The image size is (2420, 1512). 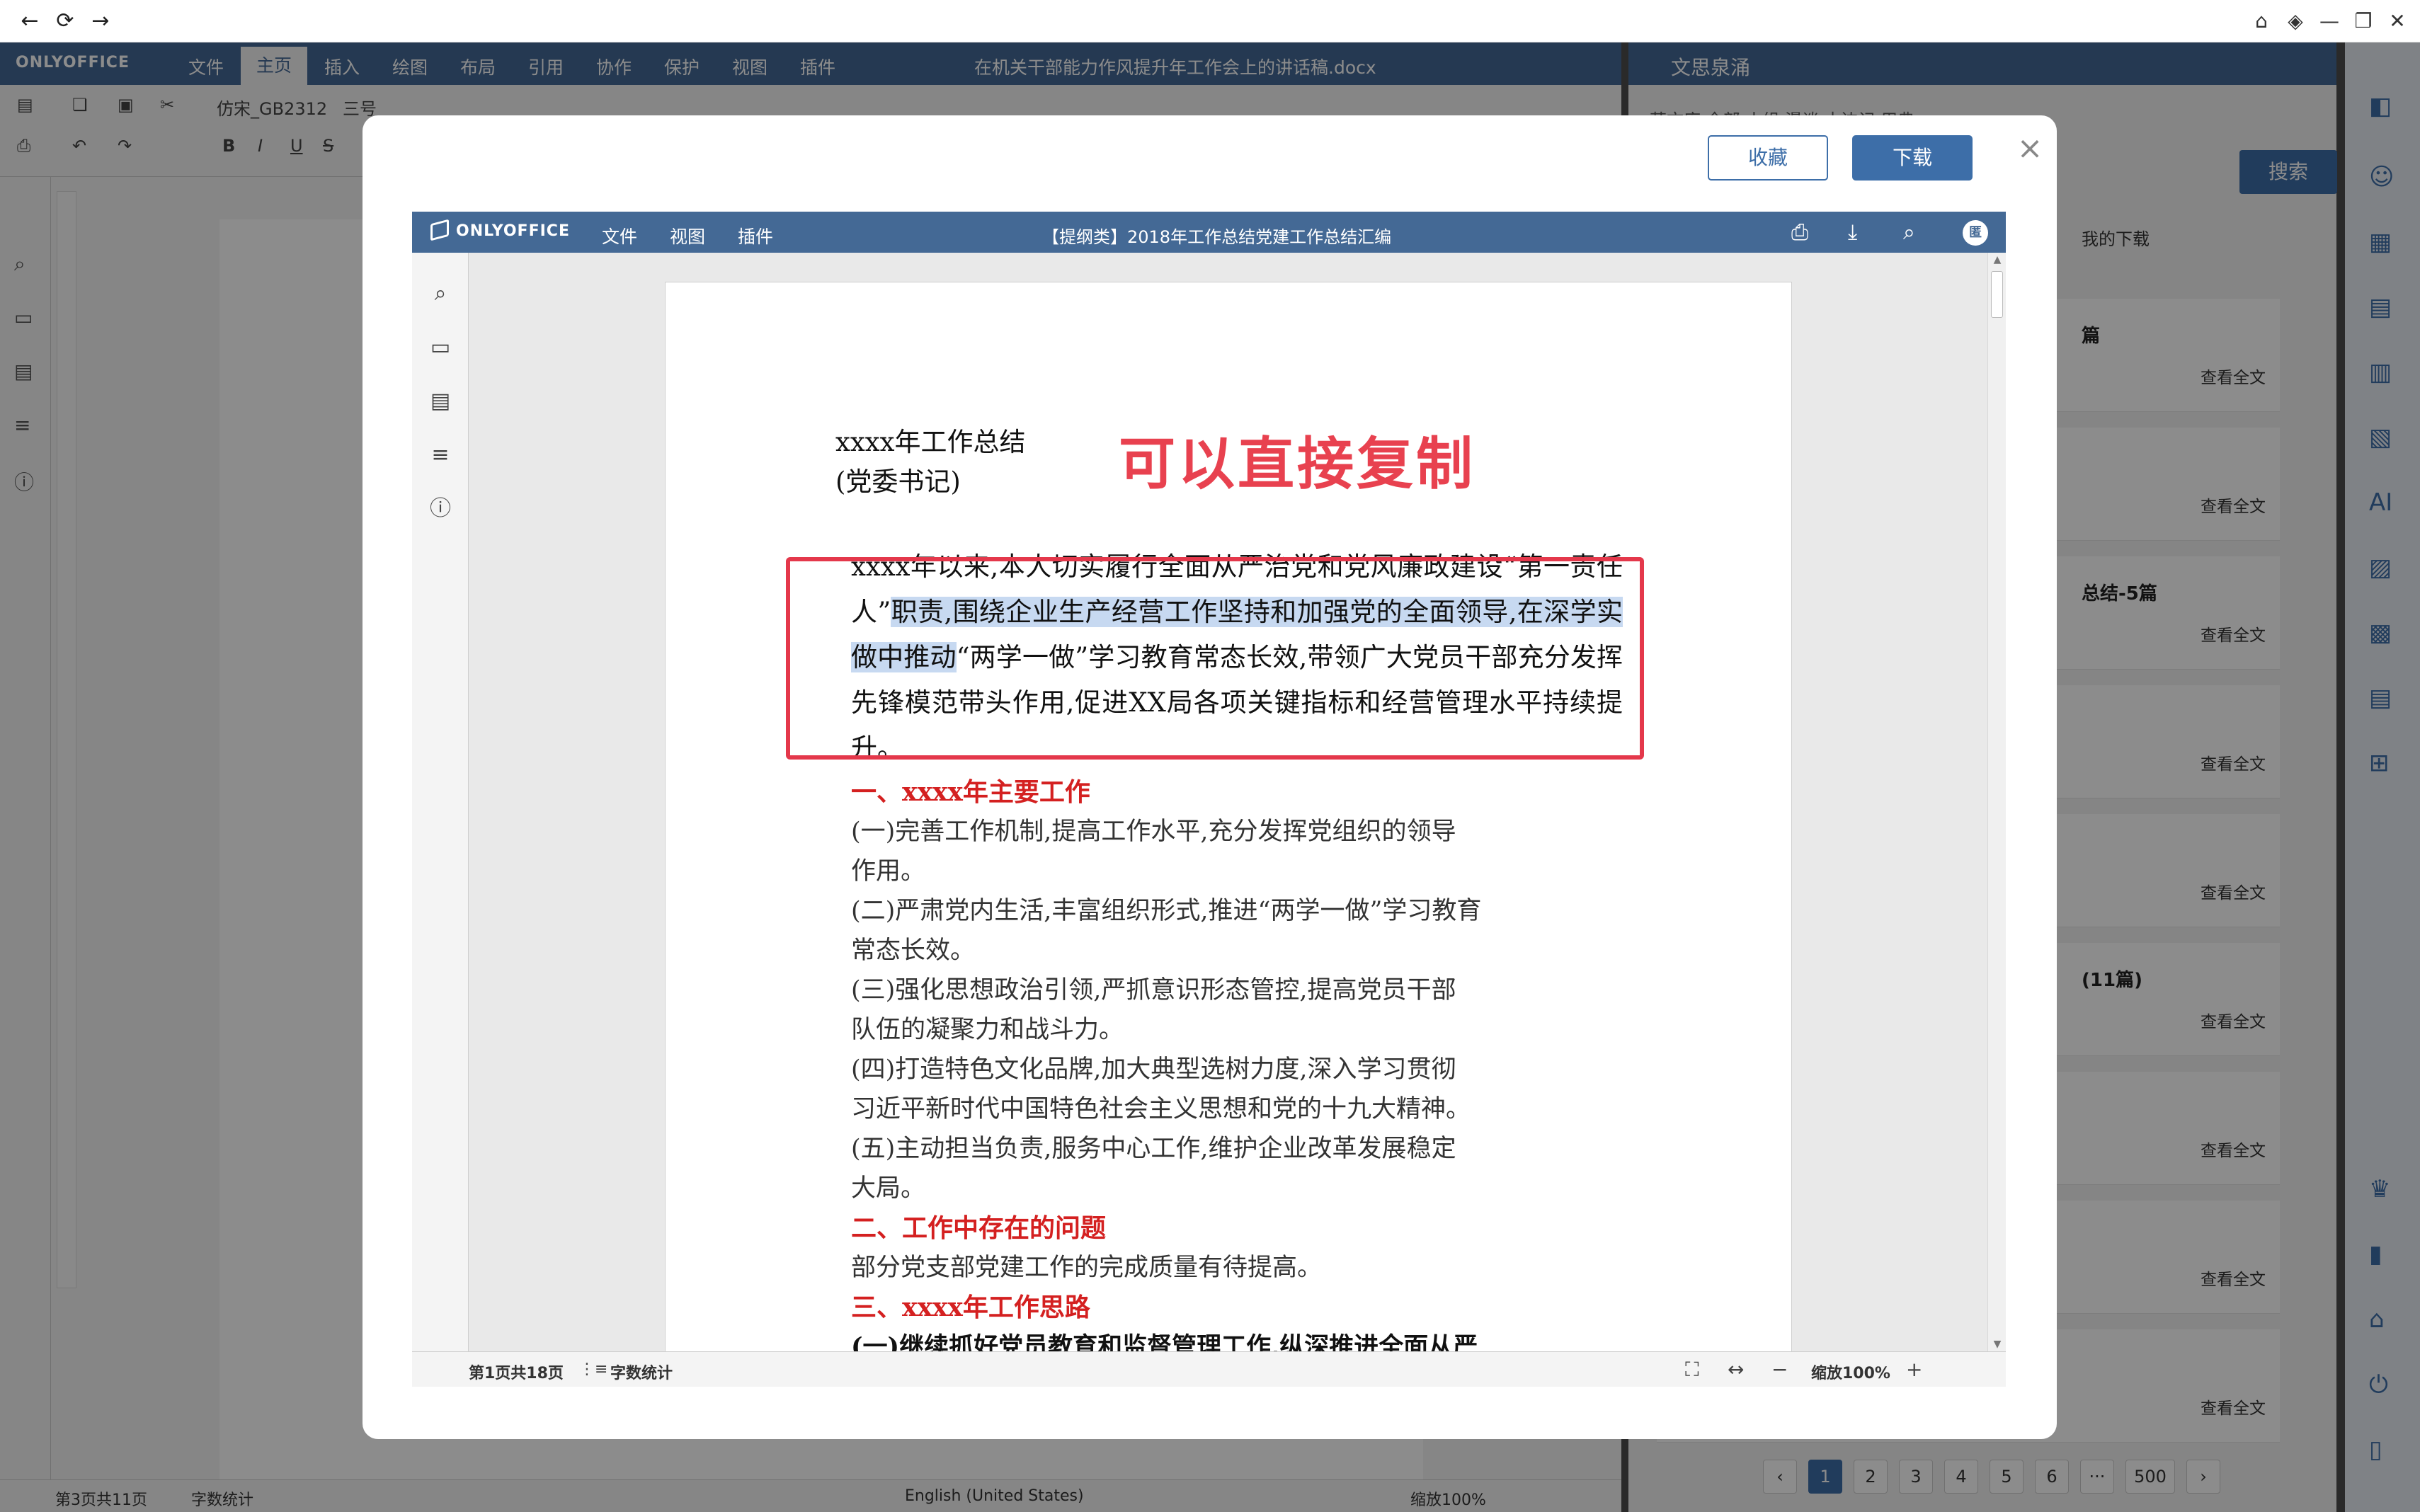 I want to click on close-icon: ×, so click(x=2030, y=148).